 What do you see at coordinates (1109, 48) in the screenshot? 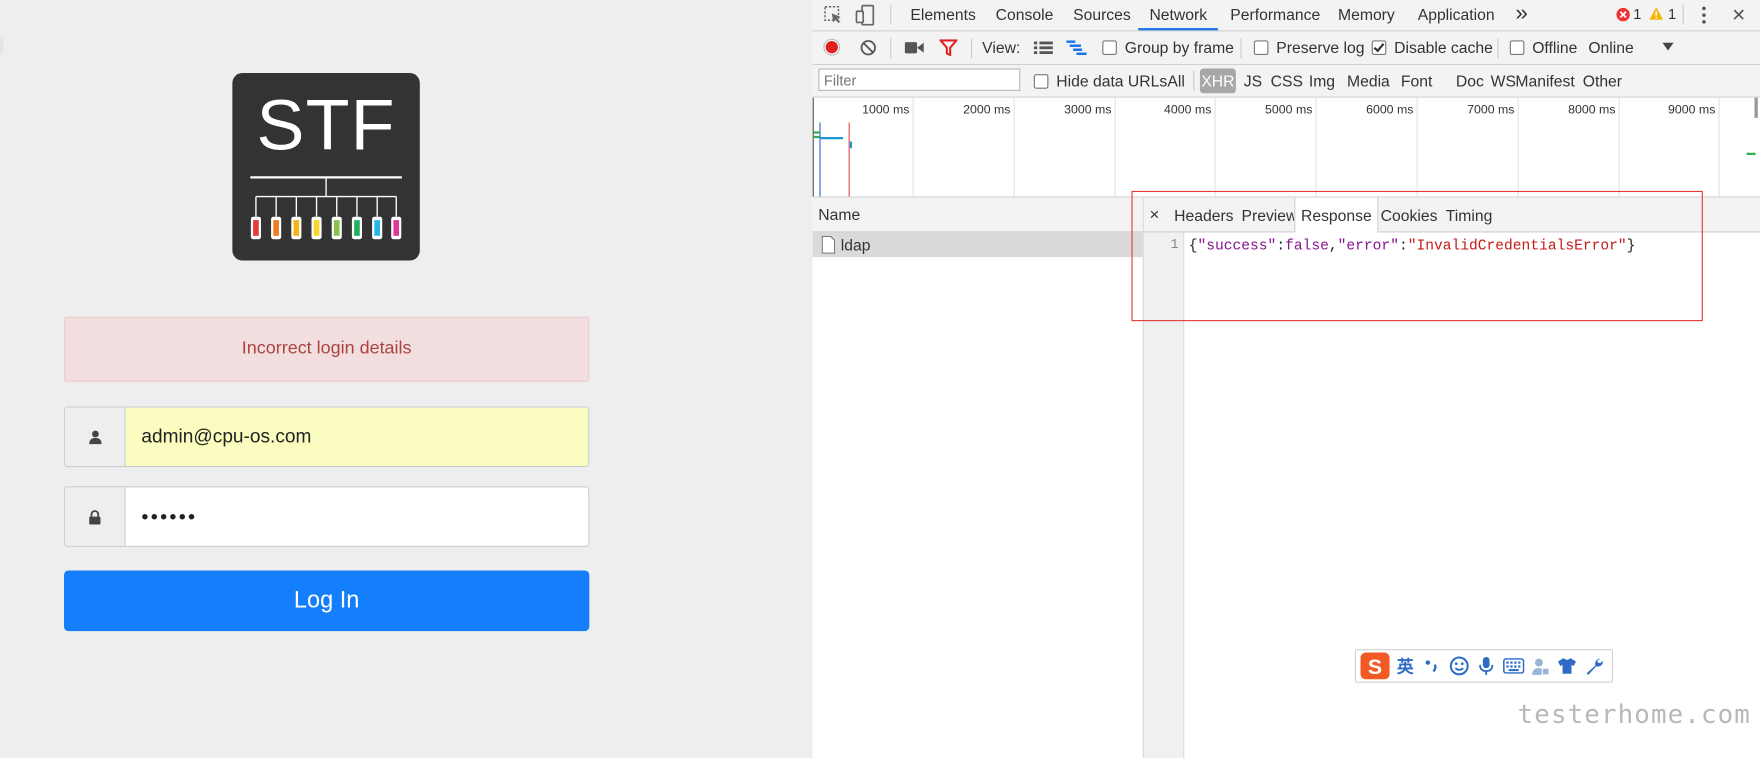
I see `group-by-frame-checkbox` at bounding box center [1109, 48].